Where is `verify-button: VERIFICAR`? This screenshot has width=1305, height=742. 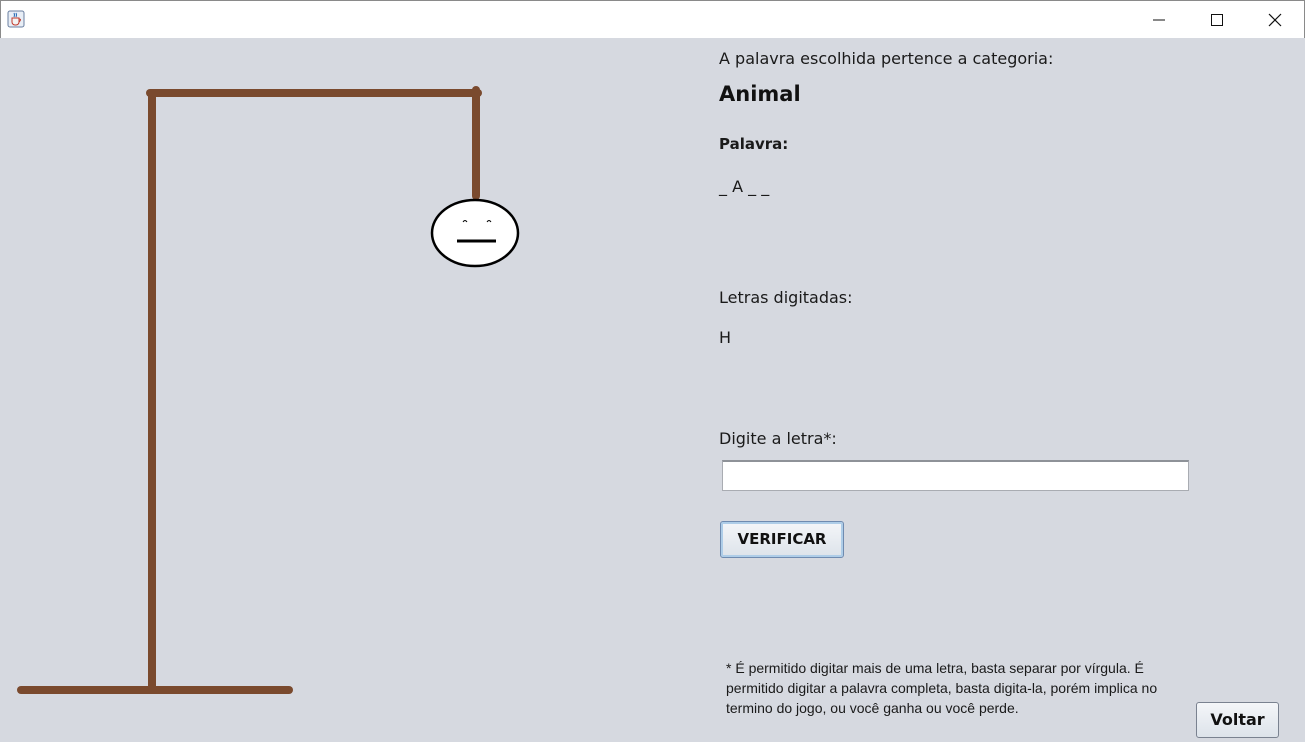
verify-button: VERIFICAR is located at coordinates (782, 539).